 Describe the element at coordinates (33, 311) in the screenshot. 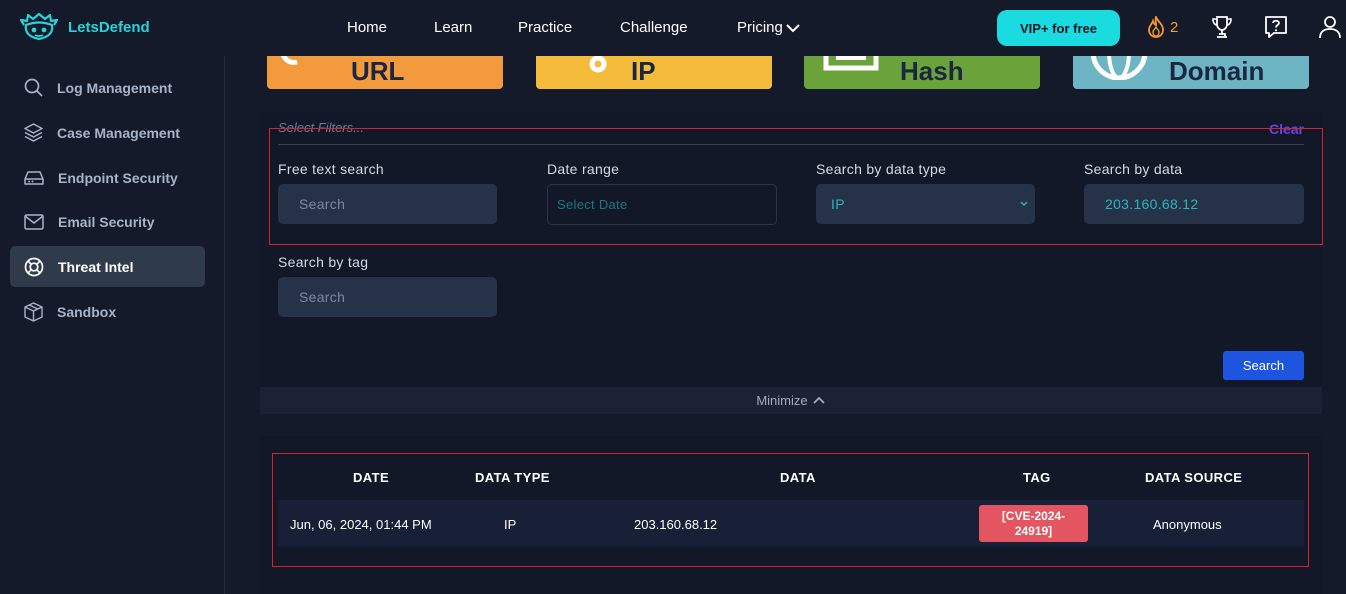

I see `cube-icon` at that location.